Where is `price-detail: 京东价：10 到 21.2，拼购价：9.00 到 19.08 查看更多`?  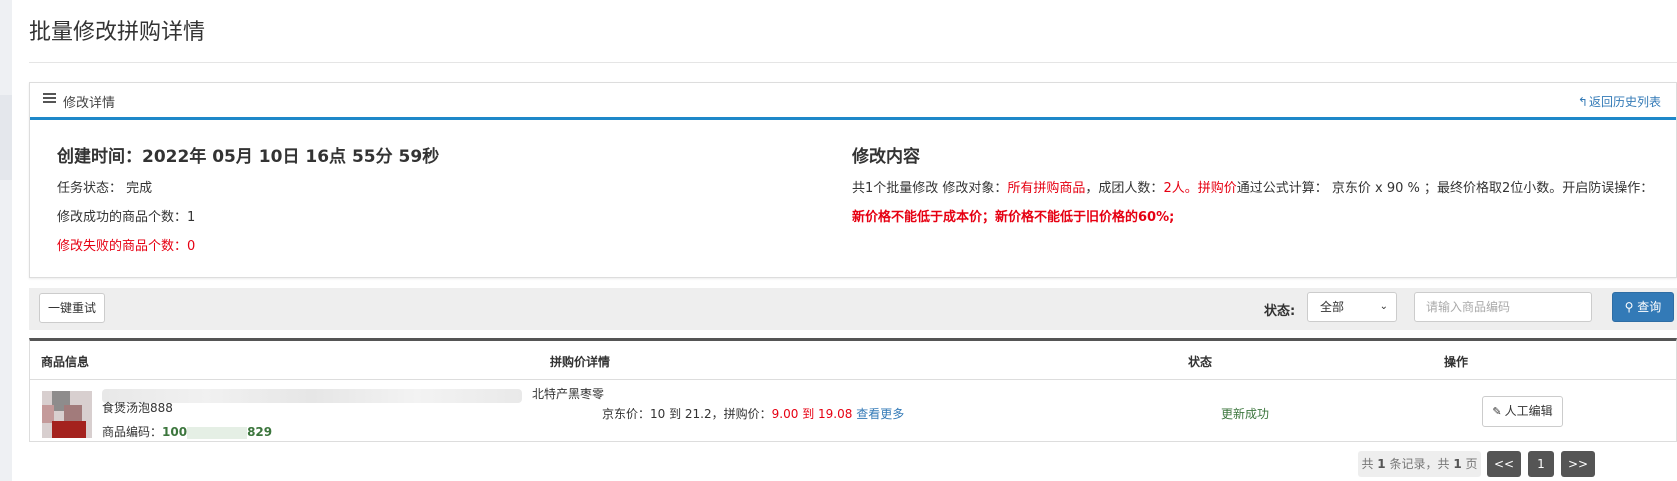 price-detail: 京东价：10 到 21.2，拼购价：9.00 到 19.08 查看更多 is located at coordinates (753, 413).